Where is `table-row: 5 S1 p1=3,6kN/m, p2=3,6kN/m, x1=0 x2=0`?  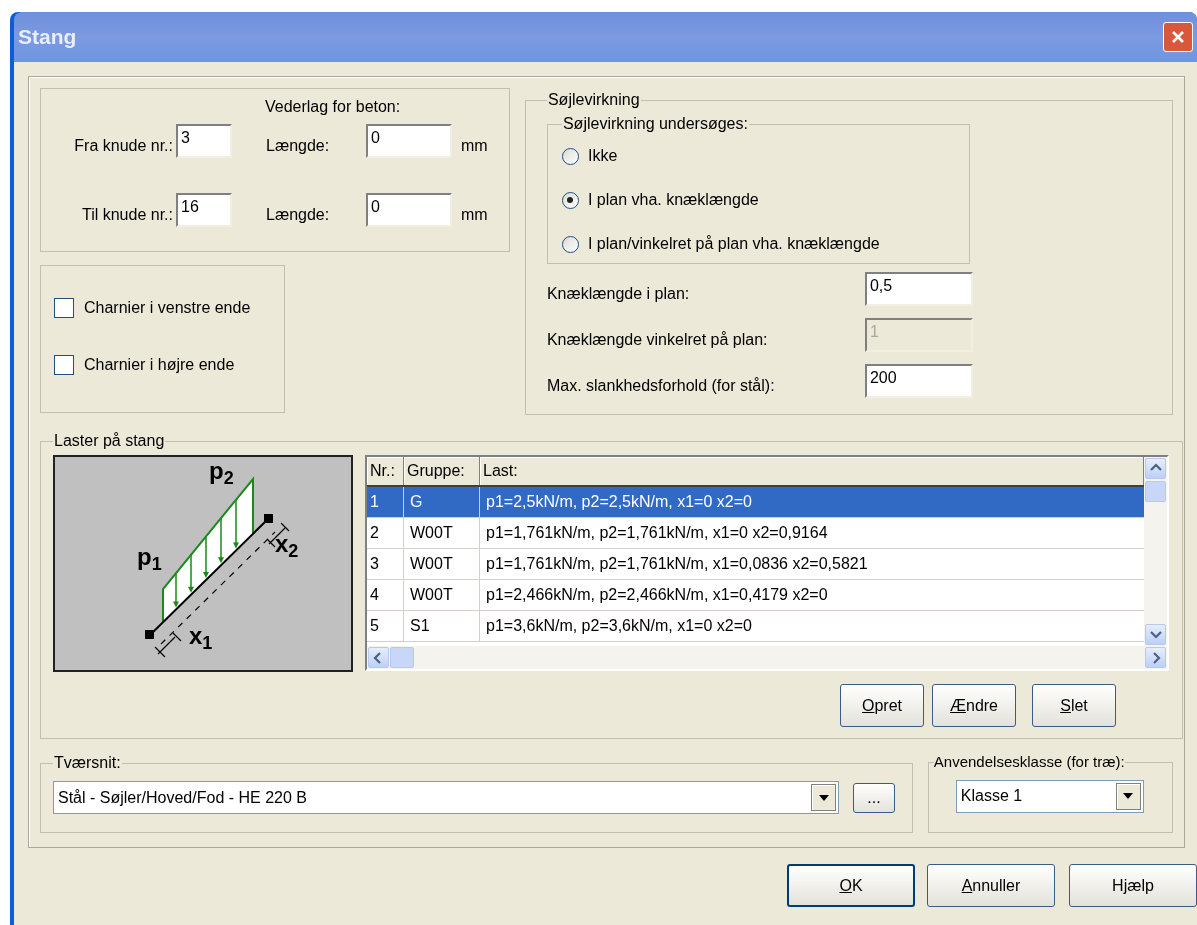
table-row: 5 S1 p1=3,6kN/m, p2=3,6kN/m, x1=0 x2=0 is located at coordinates (755, 626).